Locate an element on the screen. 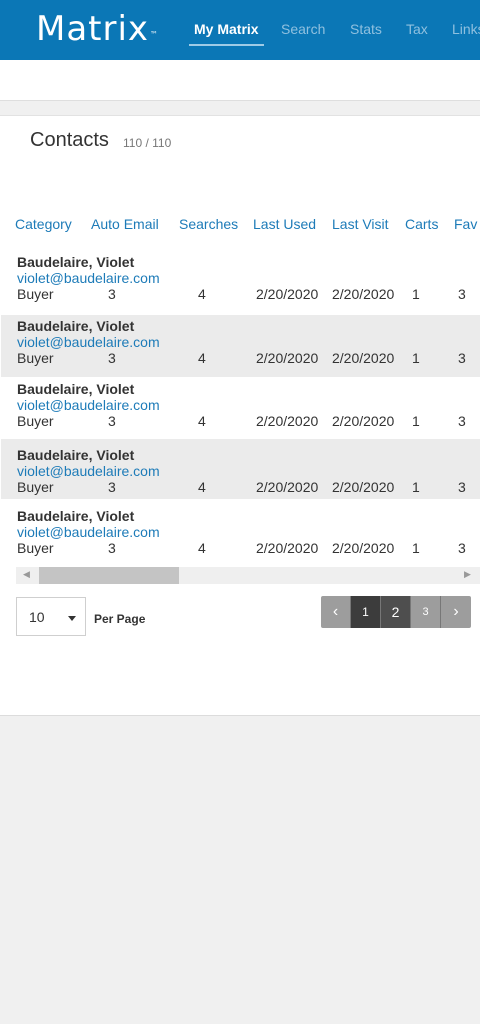 The width and height of the screenshot is (480, 1024). nav-stats: Stats is located at coordinates (366, 29).